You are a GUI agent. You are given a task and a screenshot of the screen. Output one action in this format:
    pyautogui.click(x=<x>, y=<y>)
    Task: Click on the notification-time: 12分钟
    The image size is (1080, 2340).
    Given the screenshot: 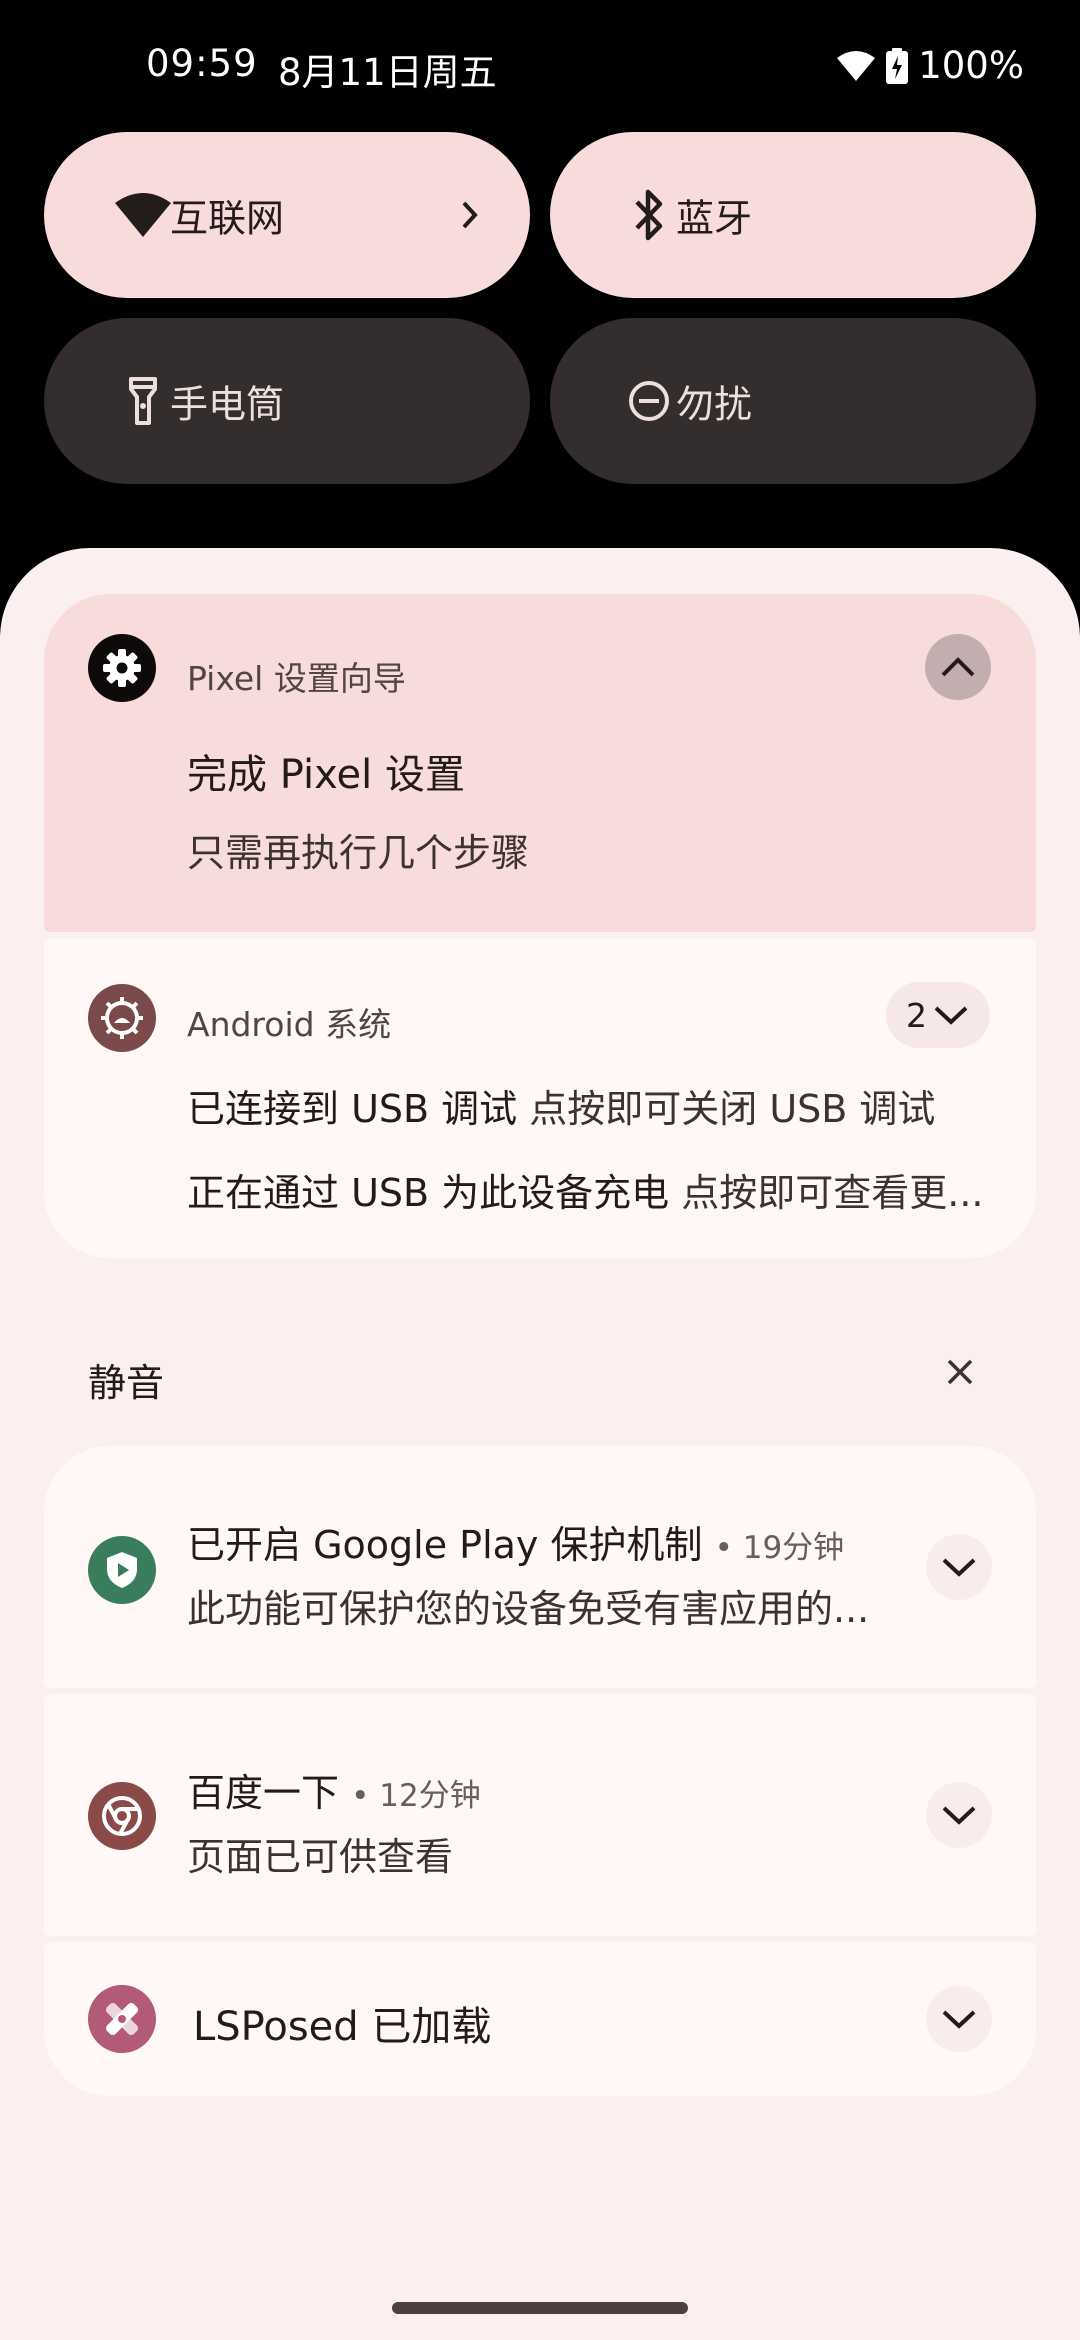 What is the action you would take?
    pyautogui.click(x=430, y=1796)
    